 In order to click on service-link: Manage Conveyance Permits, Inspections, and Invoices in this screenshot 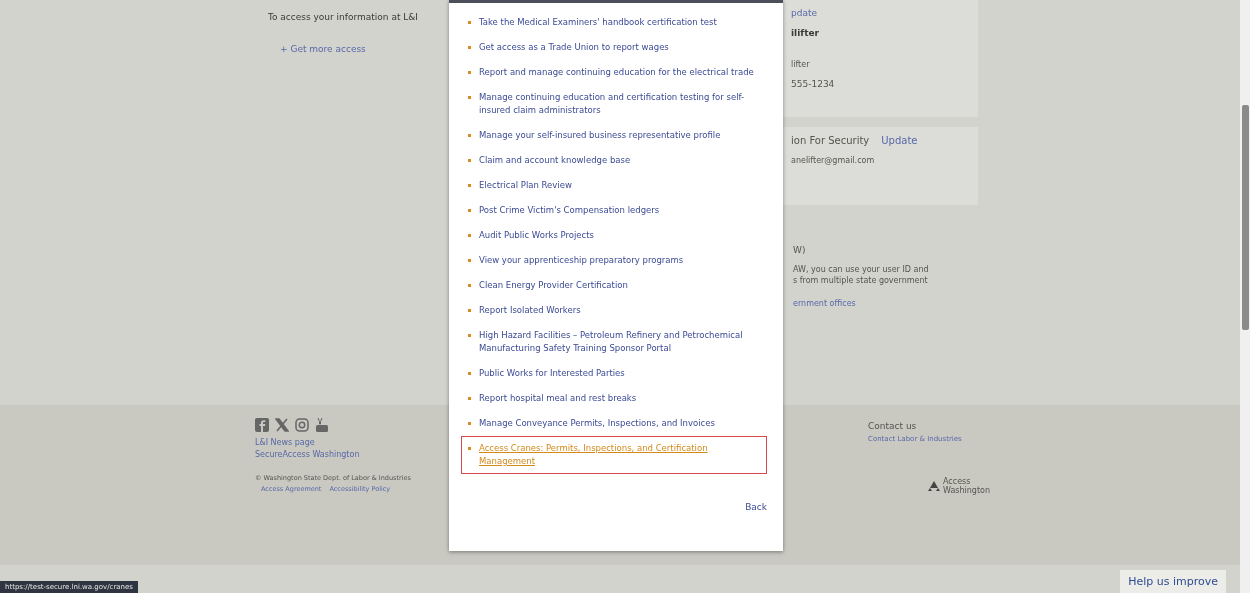, I will do `click(597, 423)`.